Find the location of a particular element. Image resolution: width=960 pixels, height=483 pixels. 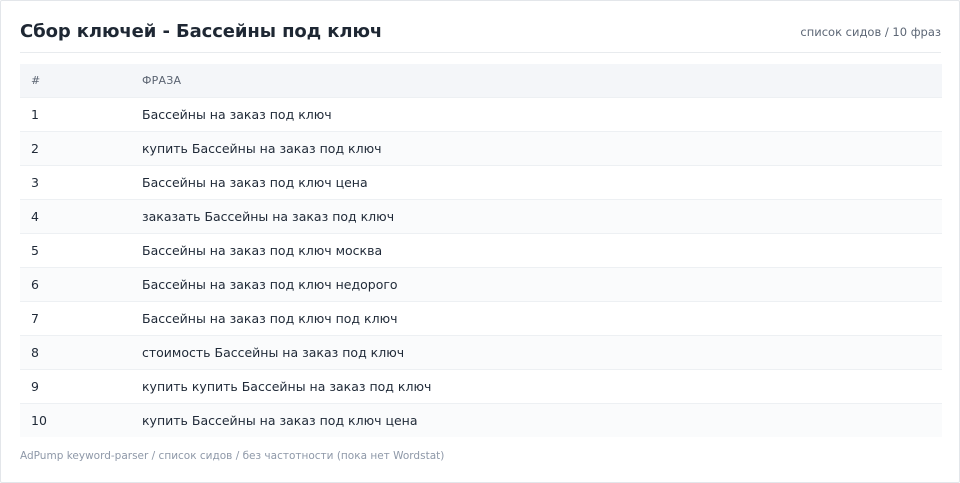

row-phrase: купить купить Бассейны на заказ под ключ is located at coordinates (542, 386).